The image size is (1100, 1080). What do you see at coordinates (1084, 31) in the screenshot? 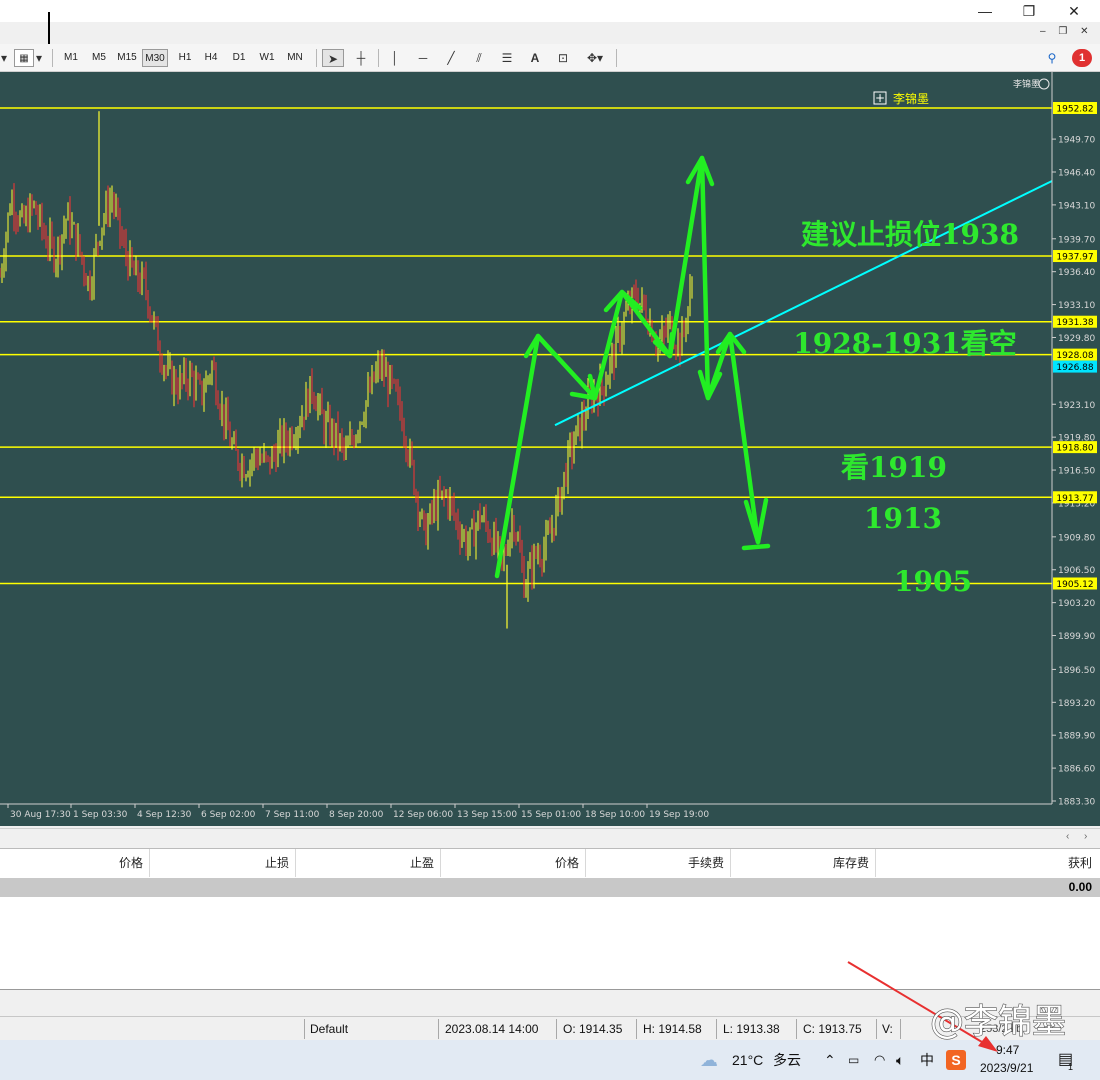
I see `mdi-close-button: ✕` at bounding box center [1084, 31].